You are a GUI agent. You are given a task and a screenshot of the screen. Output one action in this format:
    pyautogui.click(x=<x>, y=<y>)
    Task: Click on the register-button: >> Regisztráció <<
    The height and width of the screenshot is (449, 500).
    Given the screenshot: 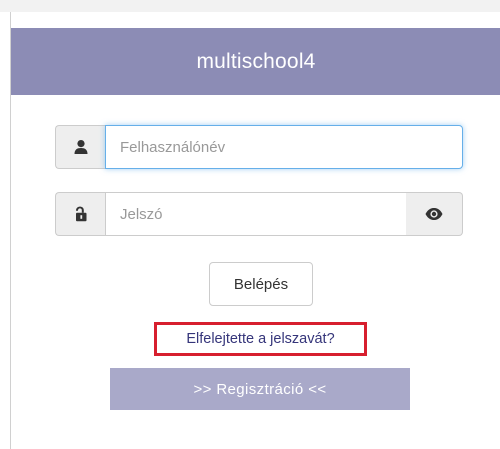 What is the action you would take?
    pyautogui.click(x=260, y=389)
    